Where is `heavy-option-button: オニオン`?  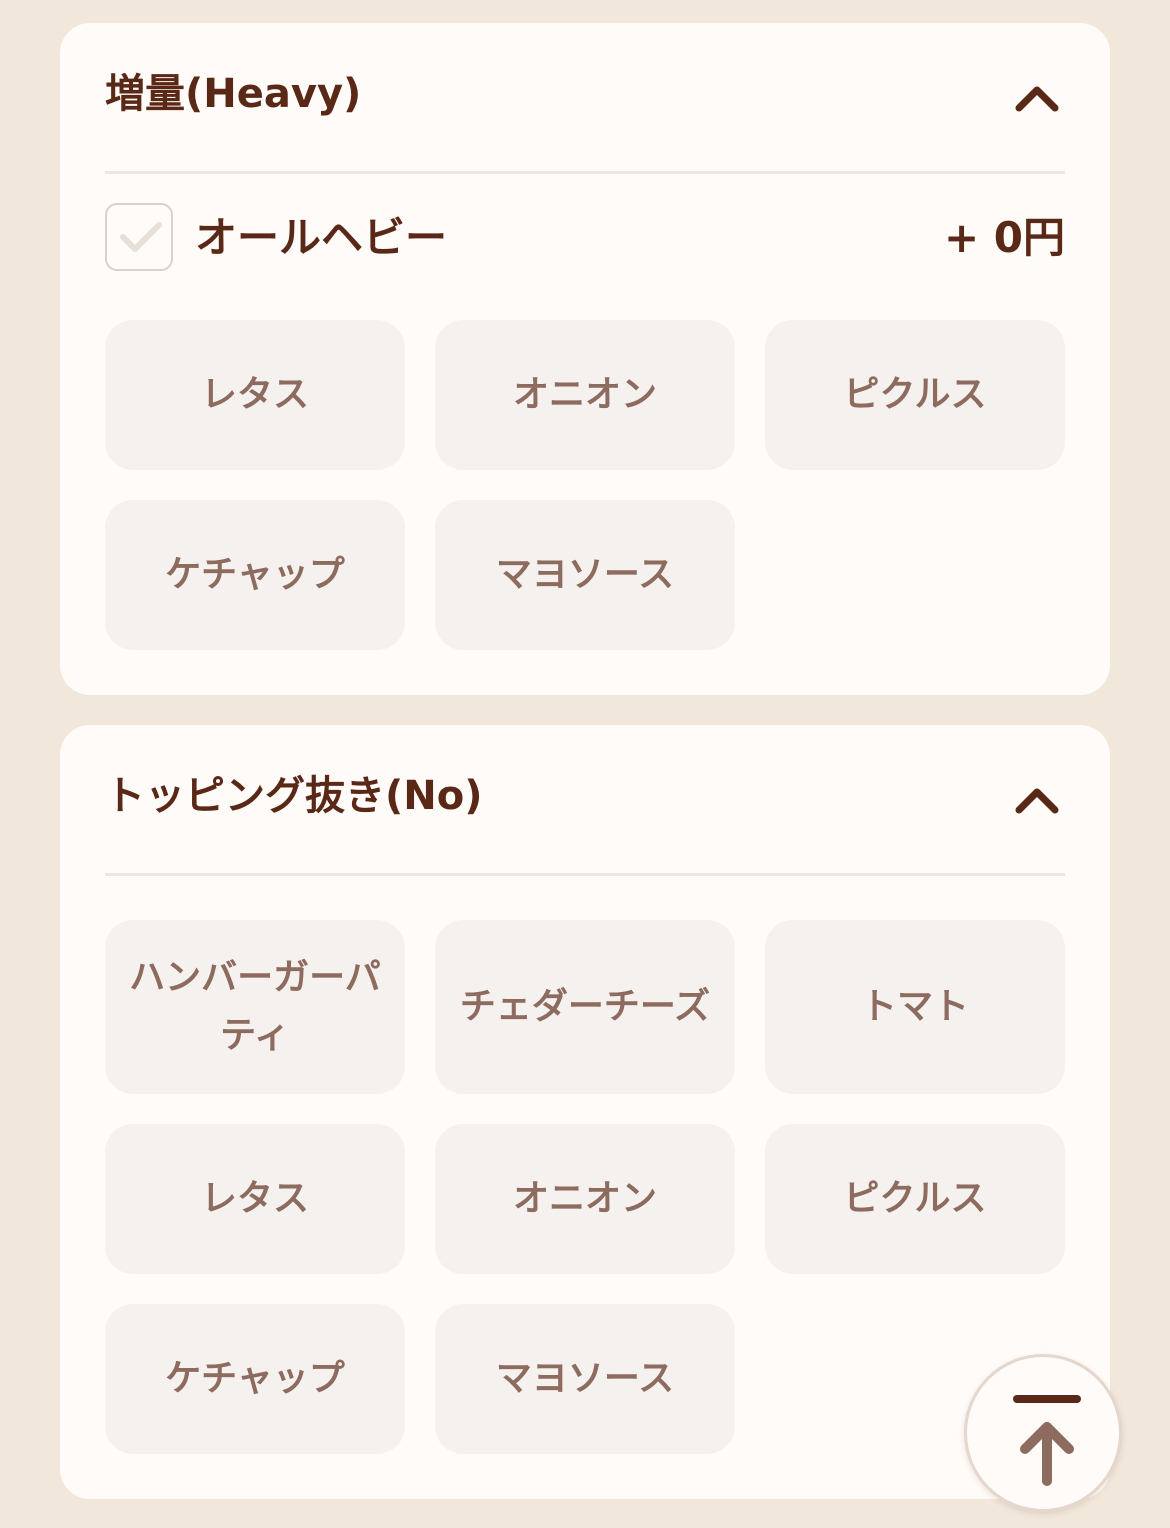 heavy-option-button: オニオン is located at coordinates (585, 395).